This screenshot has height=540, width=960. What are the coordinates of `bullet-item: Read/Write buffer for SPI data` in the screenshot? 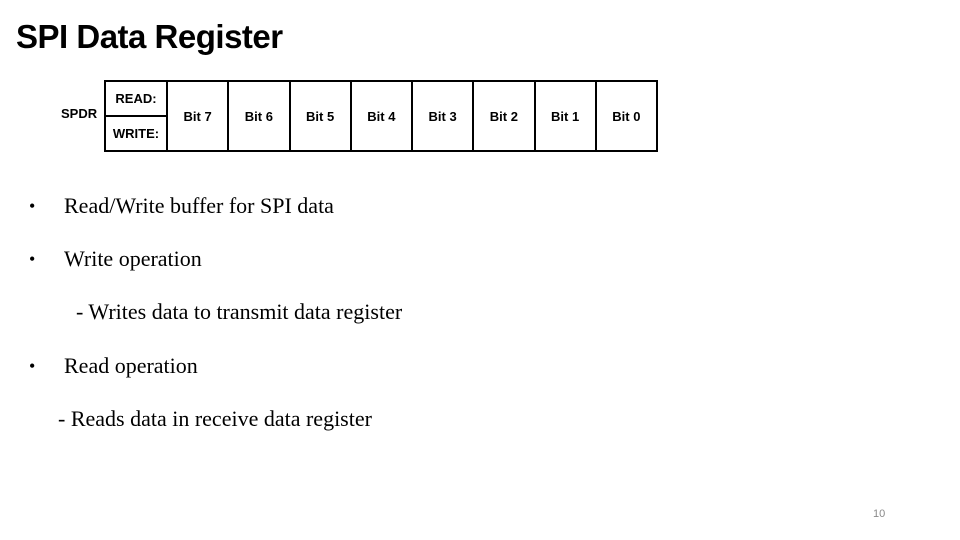 It's located at (199, 205).